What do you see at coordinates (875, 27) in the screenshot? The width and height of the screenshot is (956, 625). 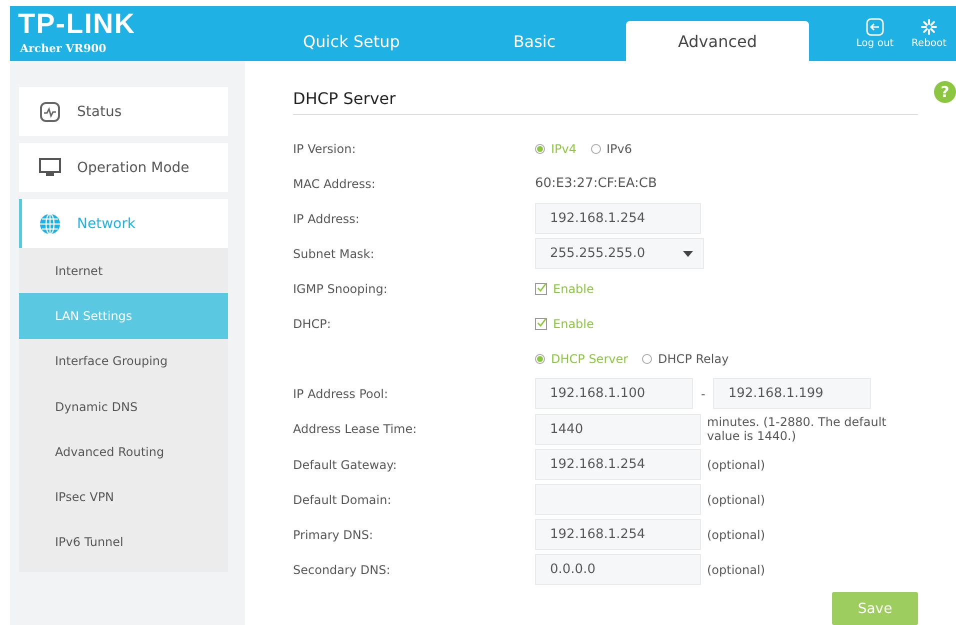 I see `logout-icon` at bounding box center [875, 27].